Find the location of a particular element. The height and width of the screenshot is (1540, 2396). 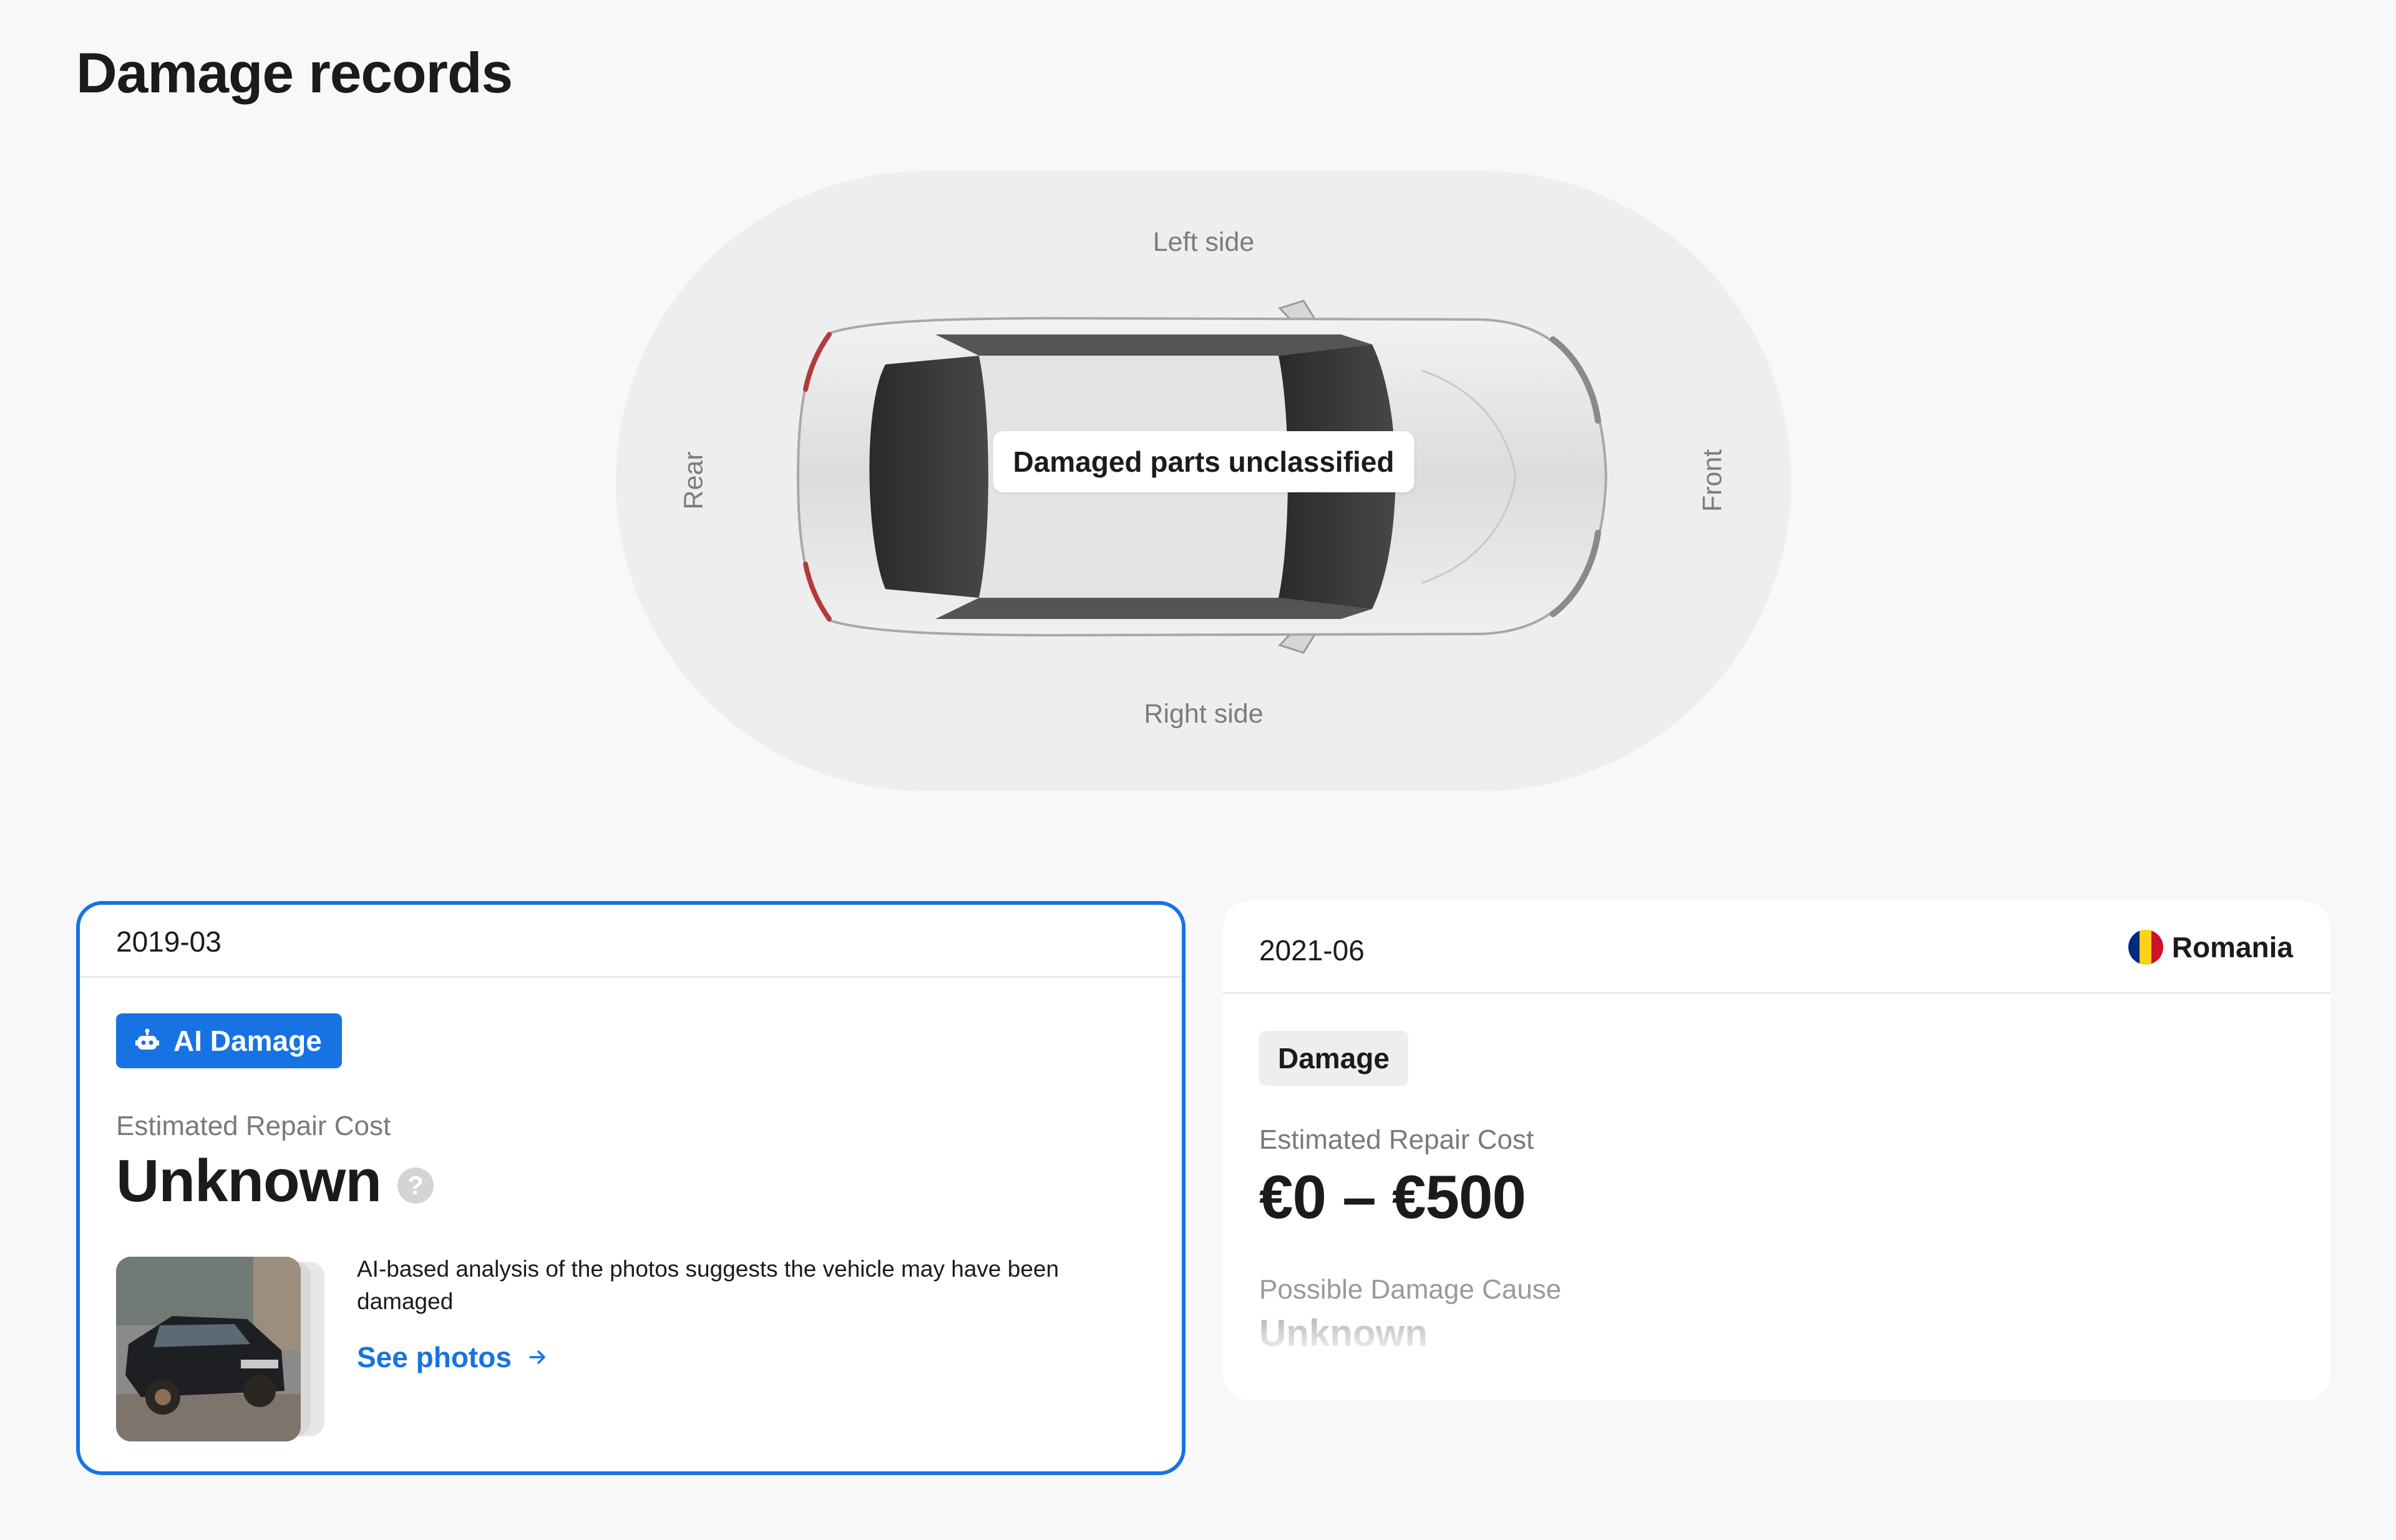

see-photos-label: See photos is located at coordinates (434, 1357).